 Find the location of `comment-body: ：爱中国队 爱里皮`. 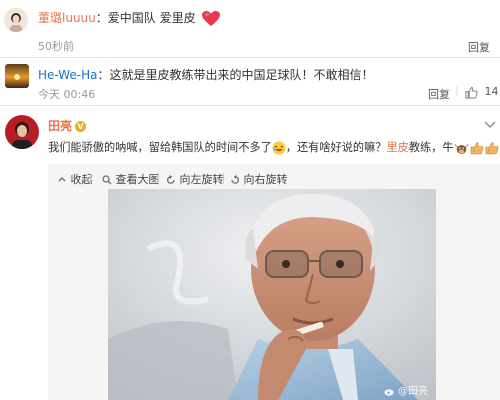

comment-body: ：爱中国队 爱里皮 is located at coordinates (145, 18).